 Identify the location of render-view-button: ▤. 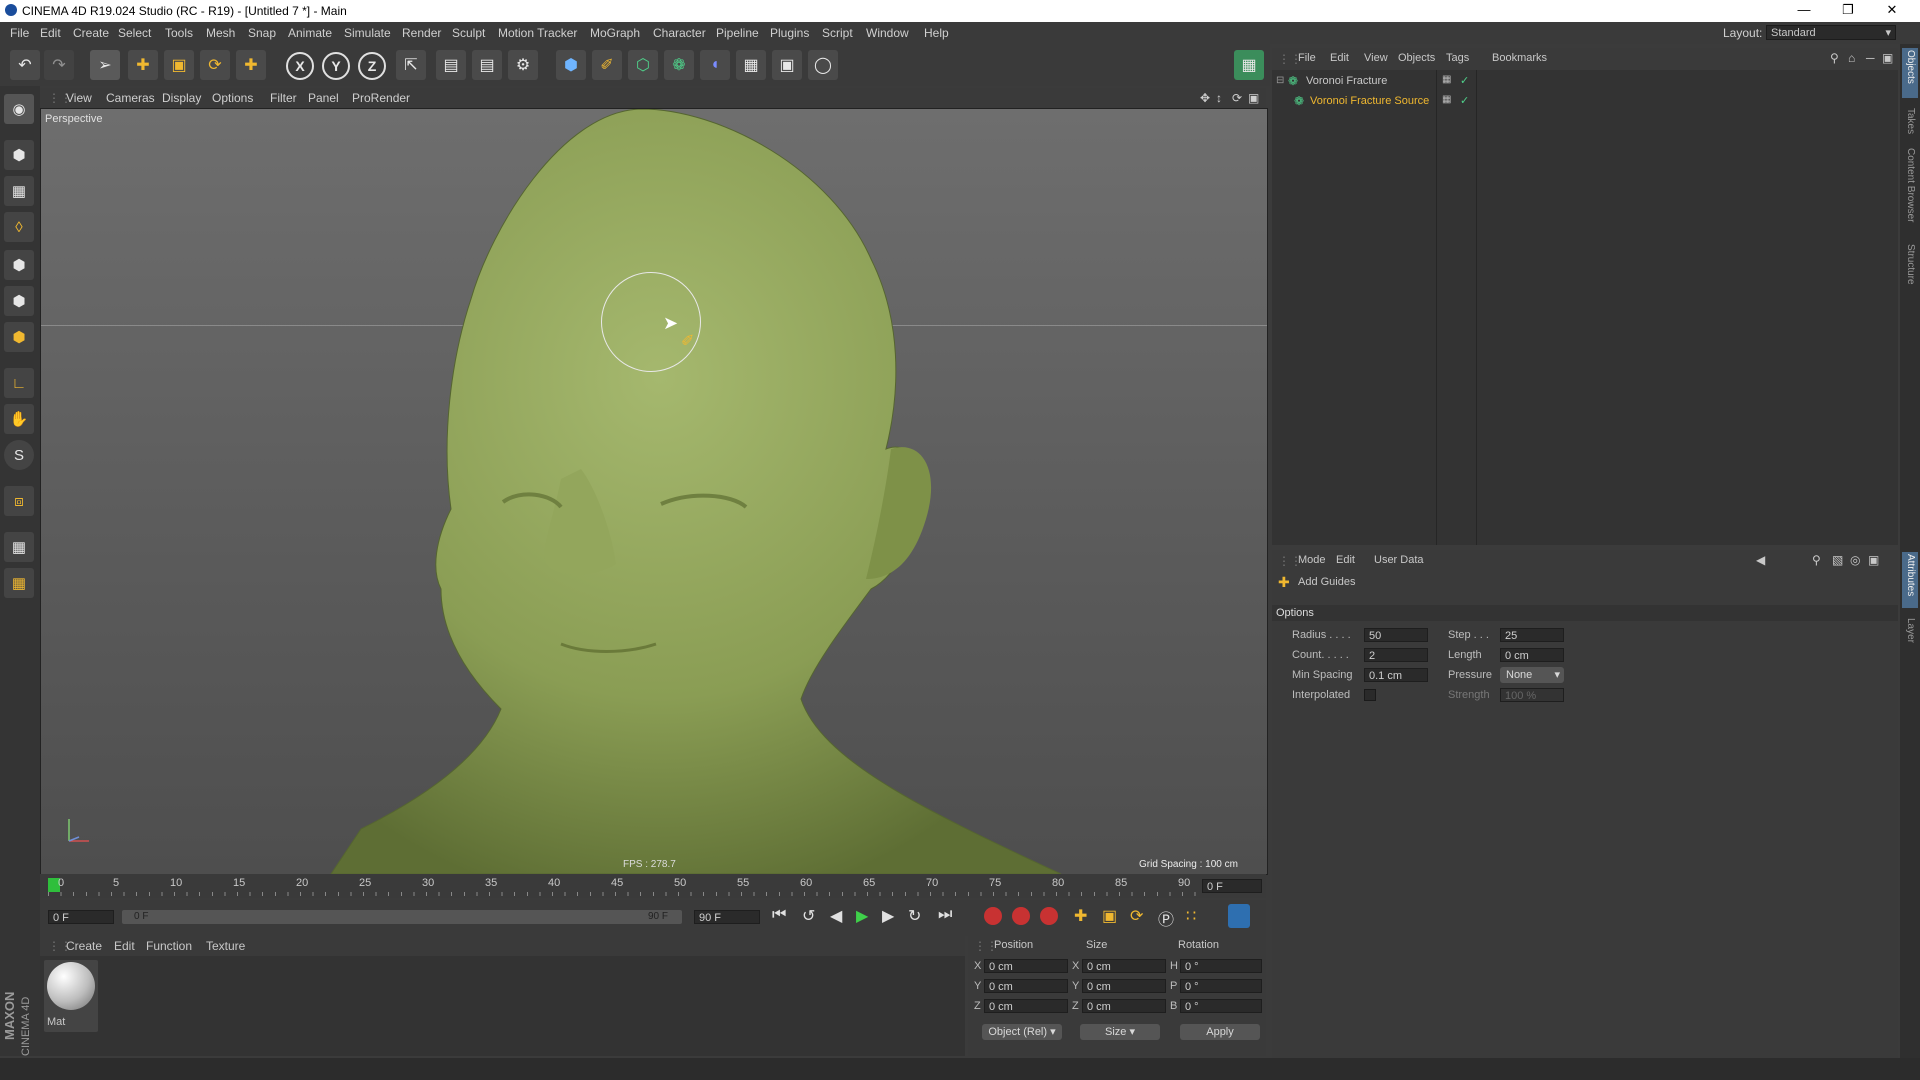
(451, 65).